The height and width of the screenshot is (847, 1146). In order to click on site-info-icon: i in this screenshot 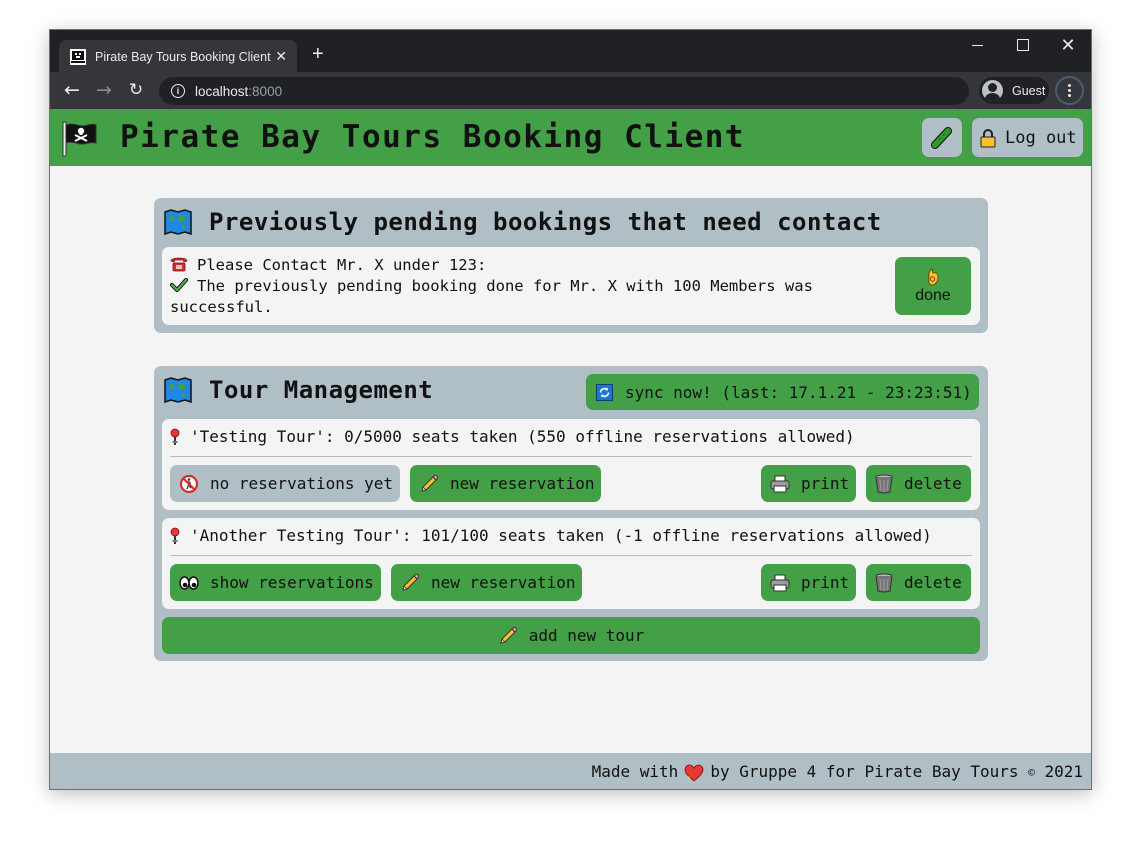, I will do `click(178, 91)`.